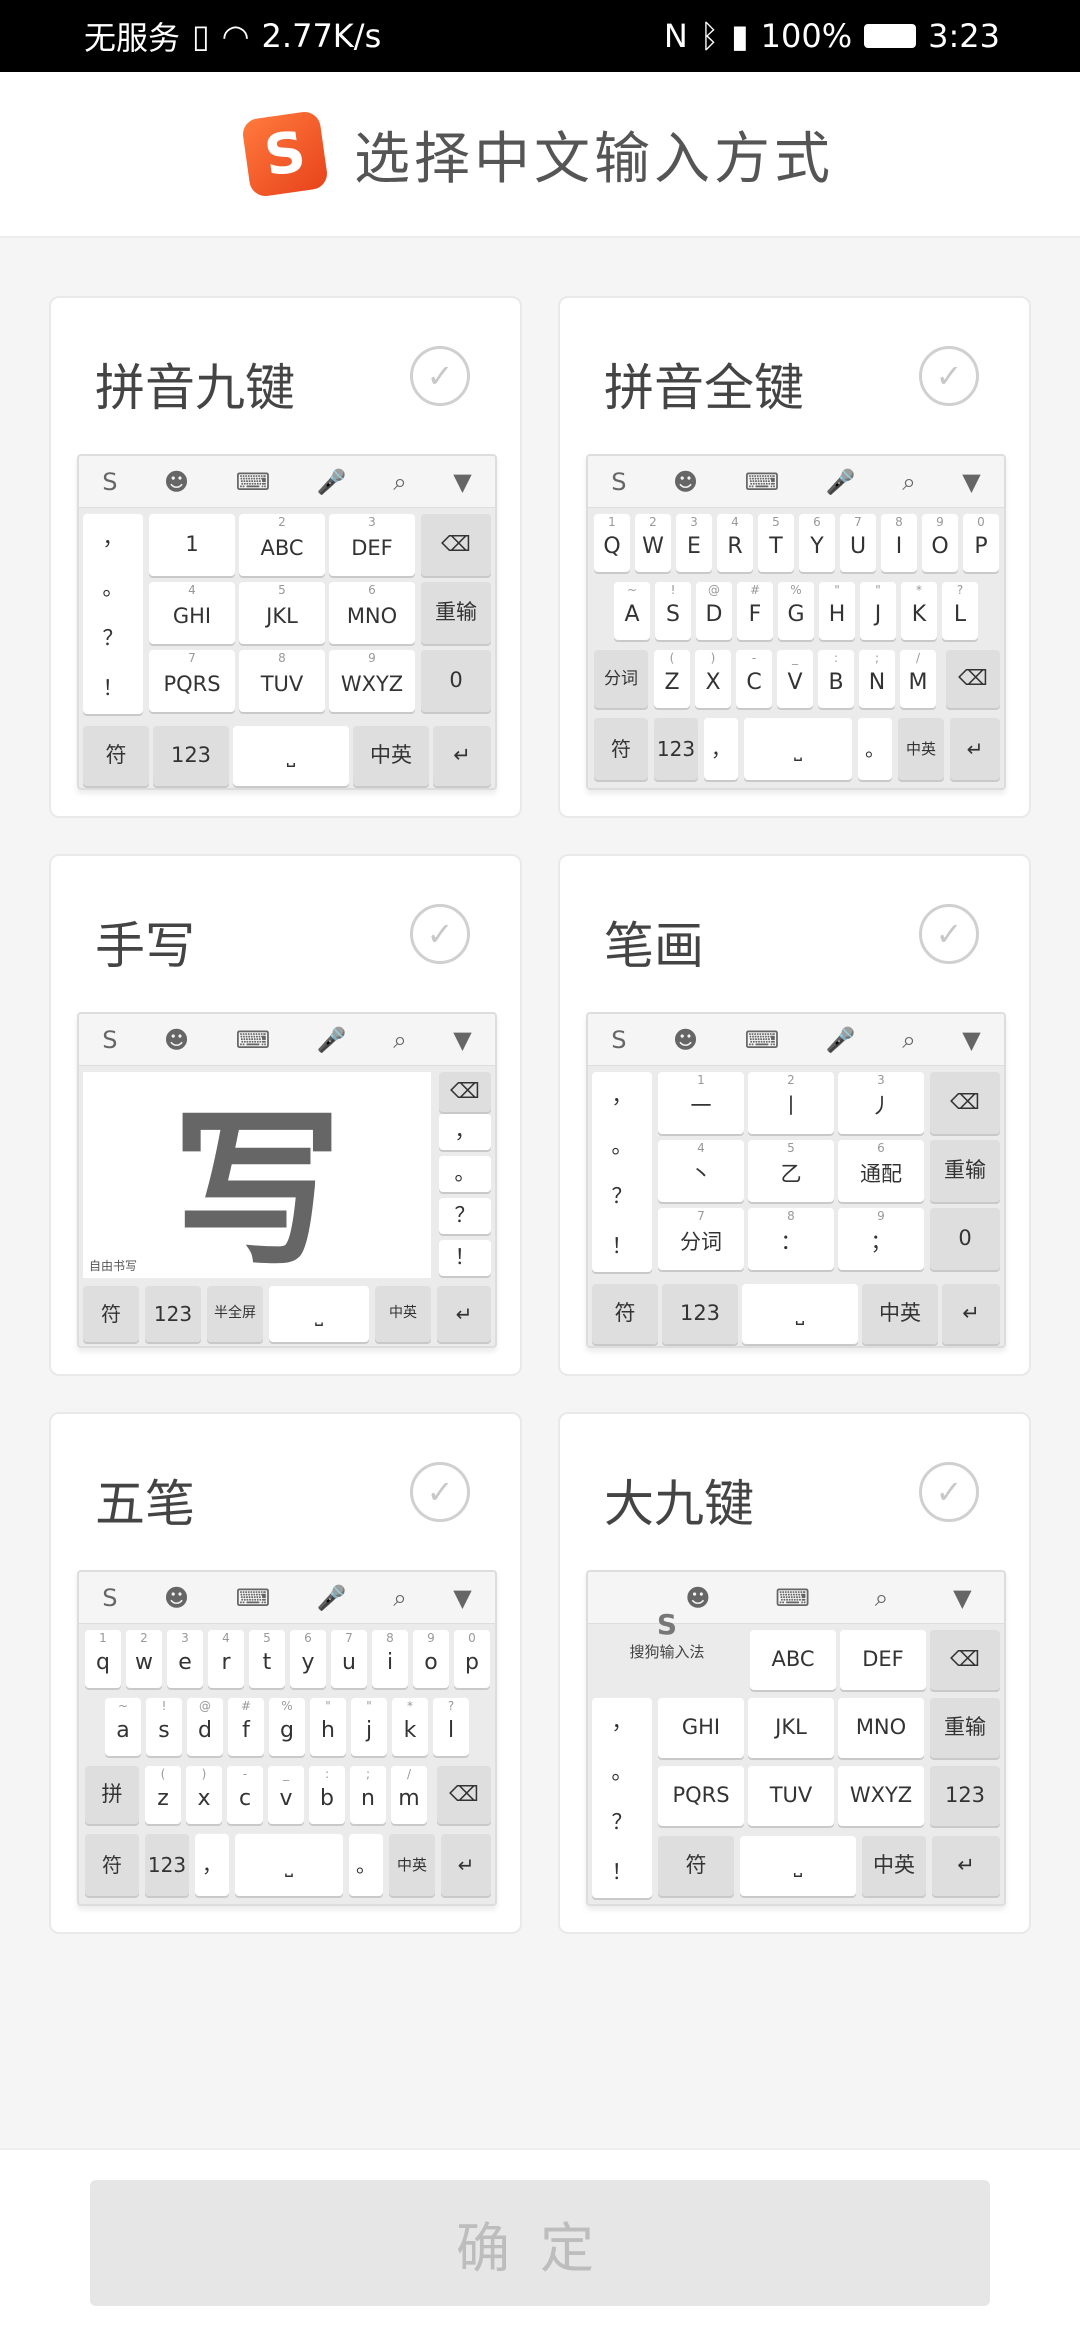  Describe the element at coordinates (701, 1242) in the screenshot. I see `key-label: 分词` at that location.